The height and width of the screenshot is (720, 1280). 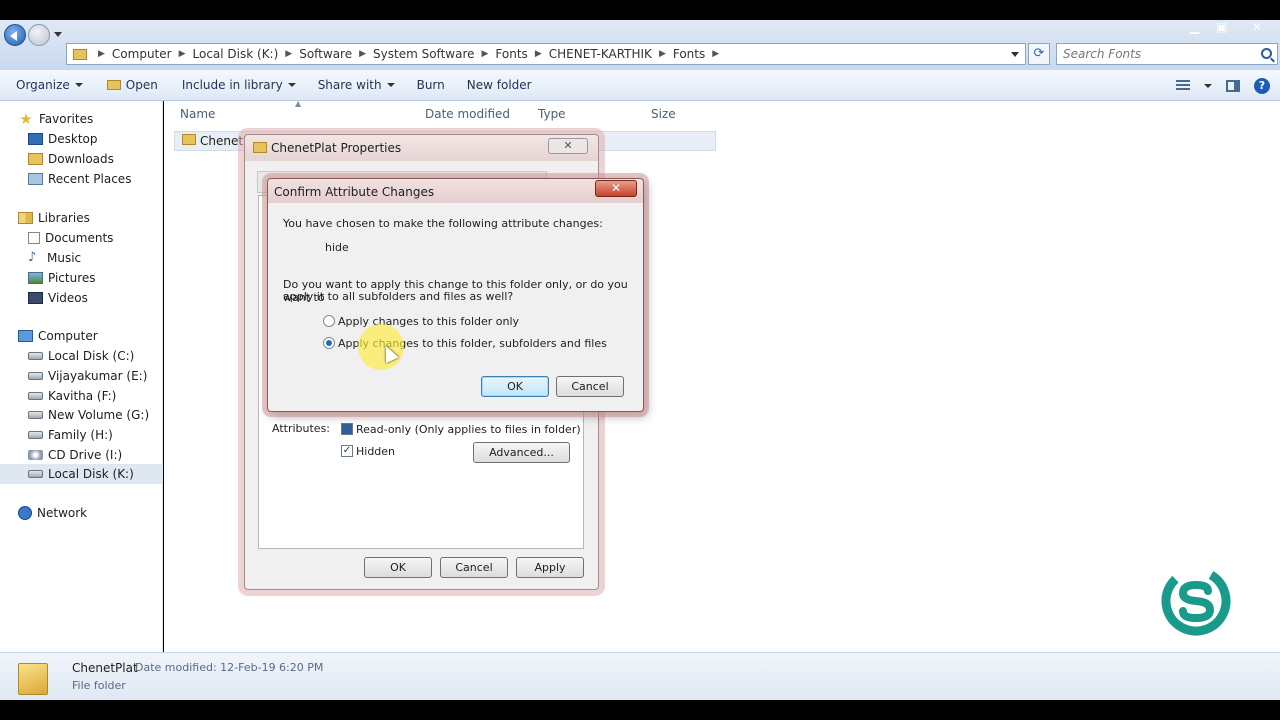 I want to click on nav-downloads: Downloads, so click(x=71, y=159).